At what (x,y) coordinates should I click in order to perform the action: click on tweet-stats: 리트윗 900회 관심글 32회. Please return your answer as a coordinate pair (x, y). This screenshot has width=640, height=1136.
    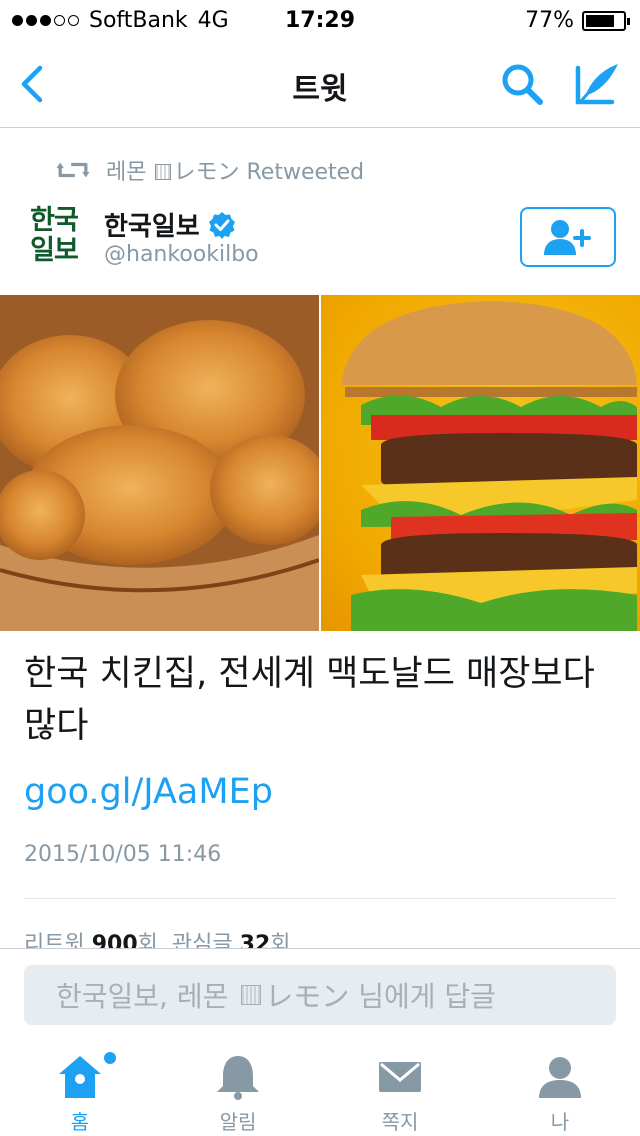
    Looking at the image, I should click on (157, 937).